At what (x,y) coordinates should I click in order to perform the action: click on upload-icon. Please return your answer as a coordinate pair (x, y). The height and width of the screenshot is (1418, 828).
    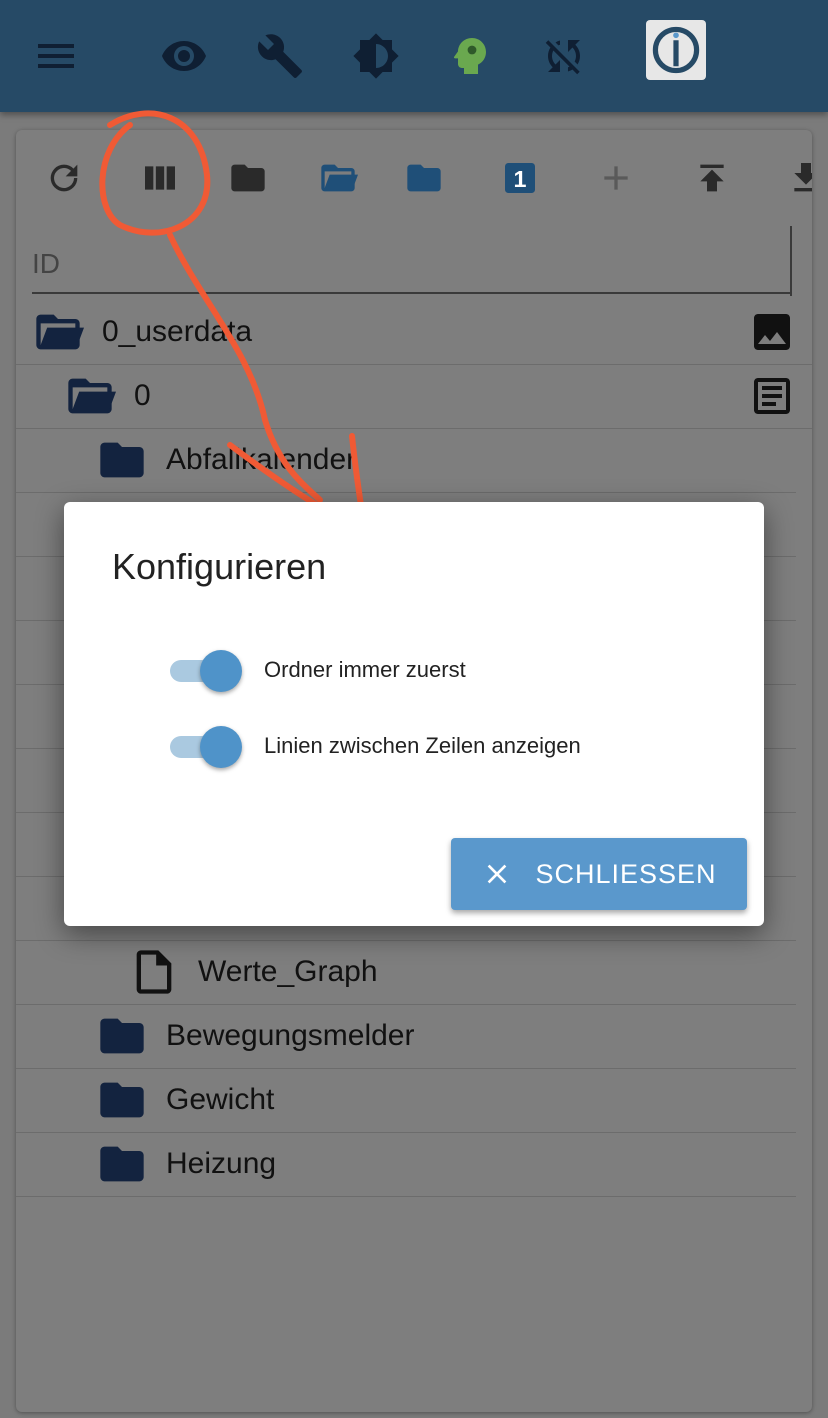
    Looking at the image, I should click on (712, 178).